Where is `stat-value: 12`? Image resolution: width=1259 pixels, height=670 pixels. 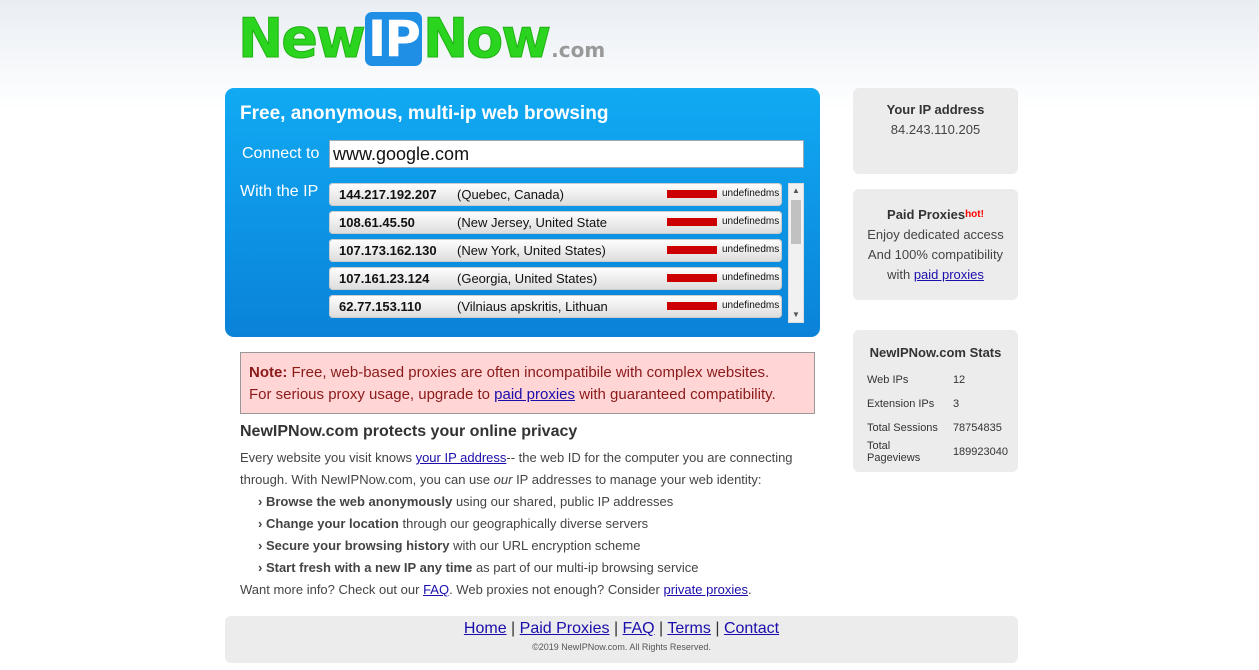
stat-value: 12 is located at coordinates (959, 380).